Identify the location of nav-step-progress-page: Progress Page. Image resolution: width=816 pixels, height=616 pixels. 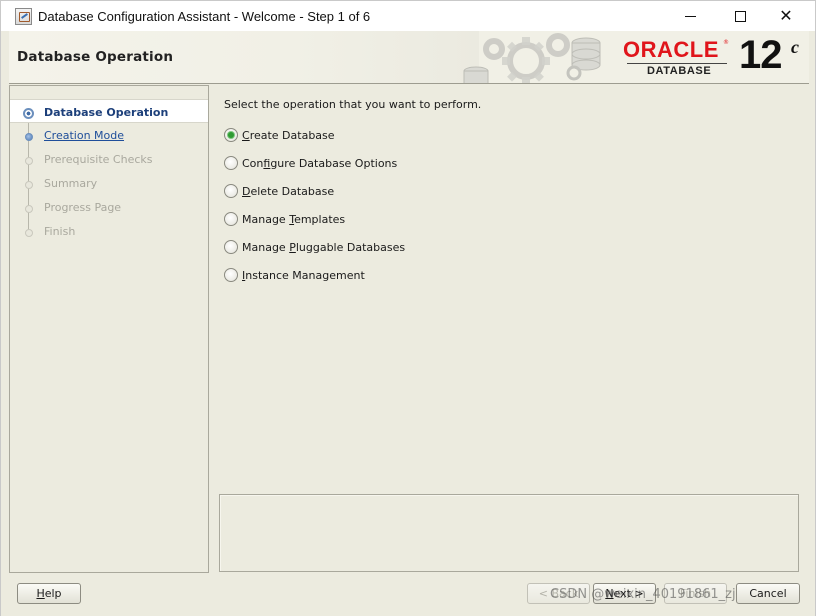
(109, 207).